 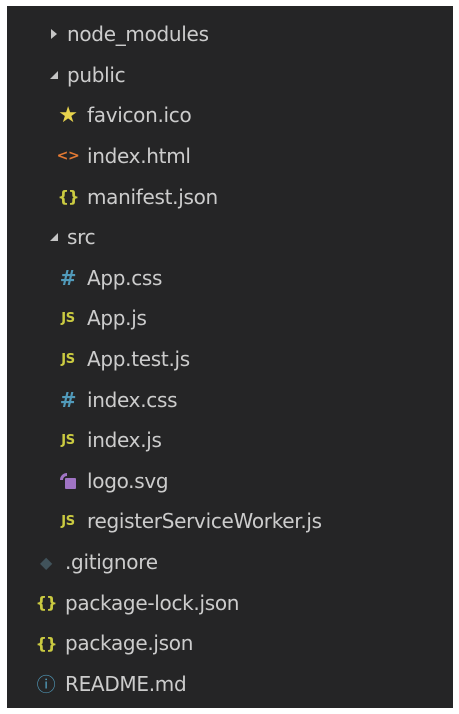 What do you see at coordinates (128, 480) in the screenshot?
I see `tree-item-label: logo.svg` at bounding box center [128, 480].